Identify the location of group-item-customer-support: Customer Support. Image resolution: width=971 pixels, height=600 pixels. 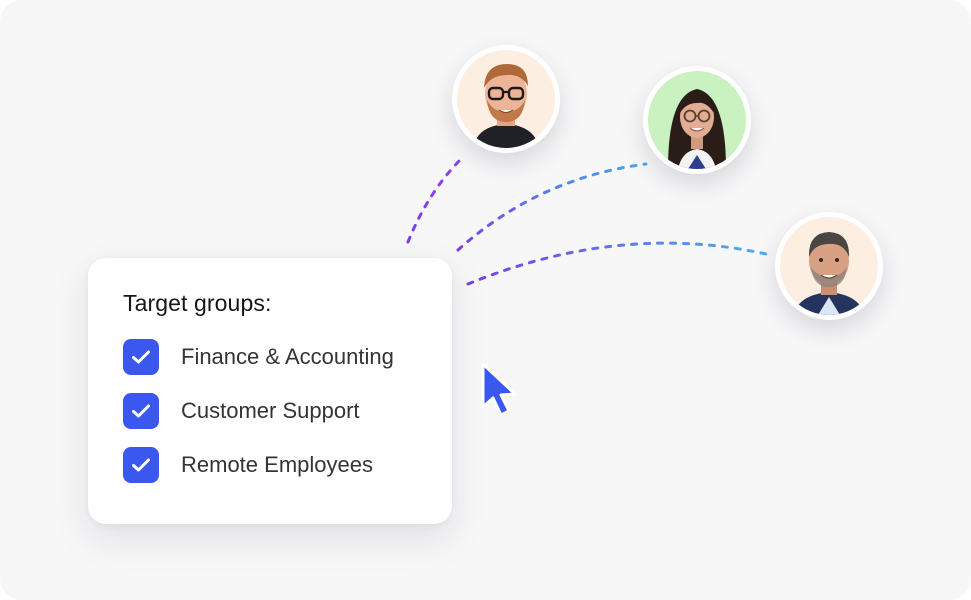
(287, 411).